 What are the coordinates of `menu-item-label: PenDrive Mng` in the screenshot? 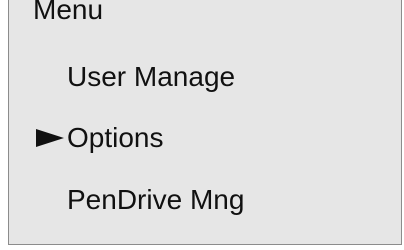 It's located at (156, 199).